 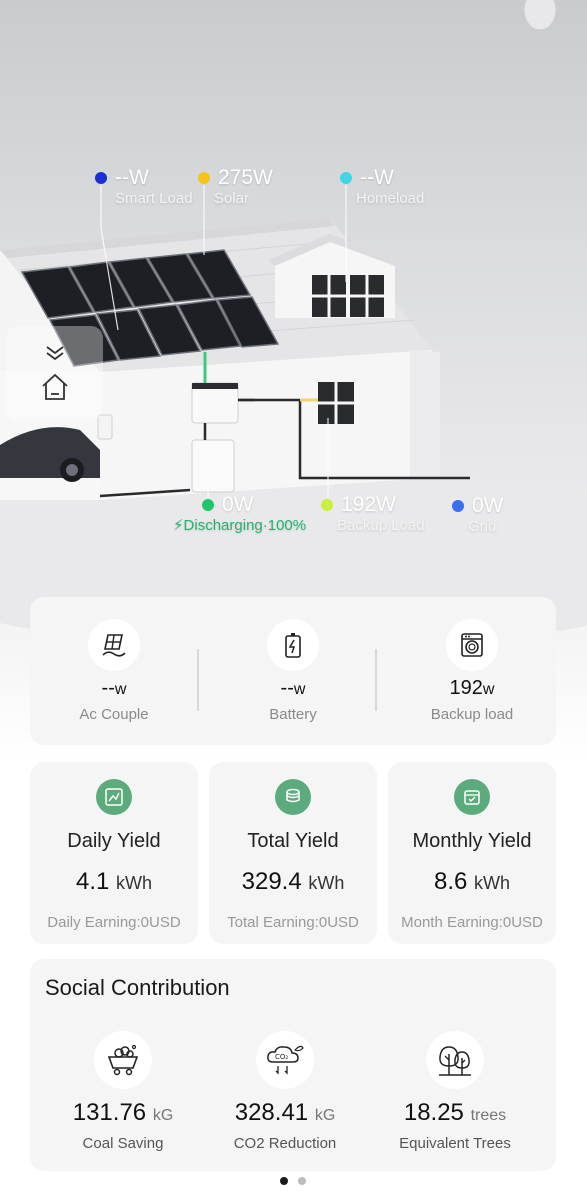 I want to click on chart-icon, so click(x=114, y=797).